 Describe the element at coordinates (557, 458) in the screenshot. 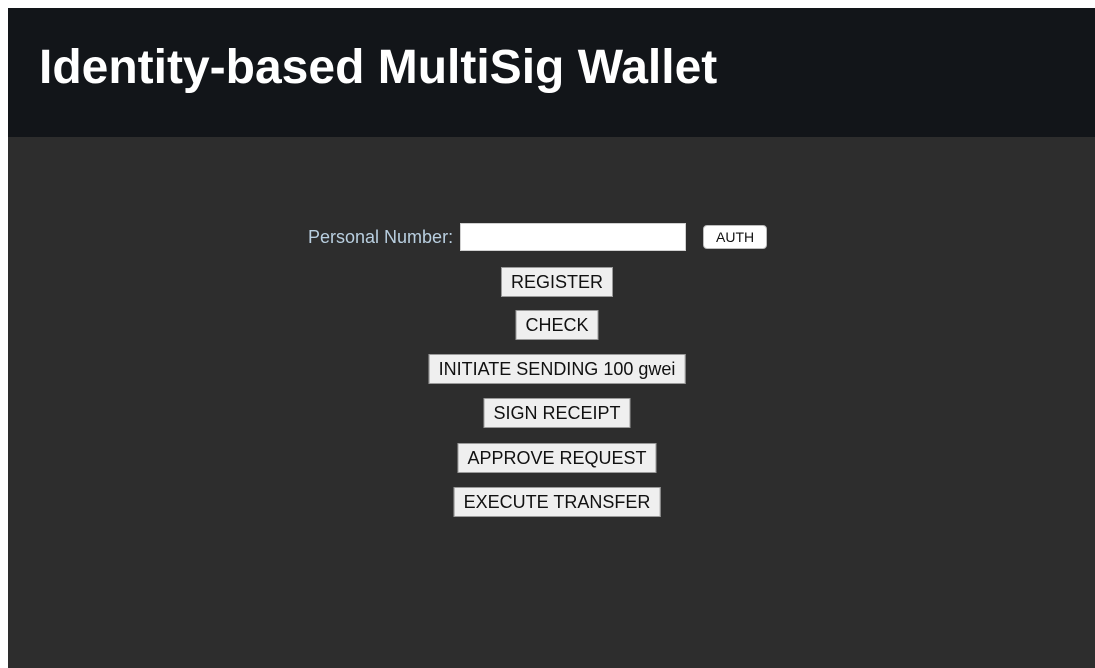

I see `approve-request-button: APPROVE REQUEST` at that location.